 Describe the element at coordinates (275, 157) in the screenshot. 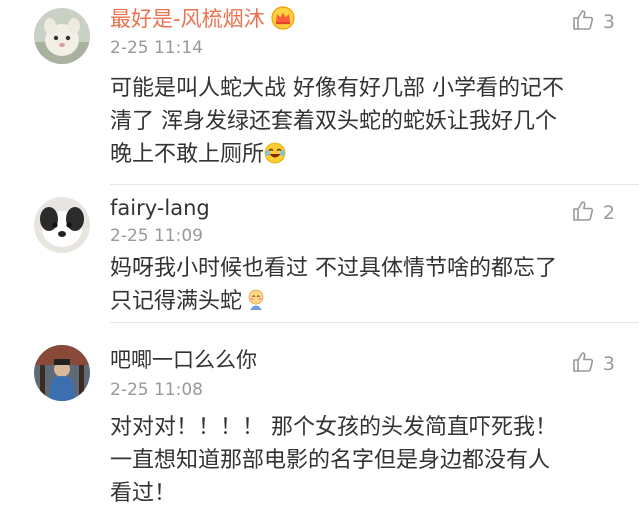

I see `crying-laughing-emoji` at that location.